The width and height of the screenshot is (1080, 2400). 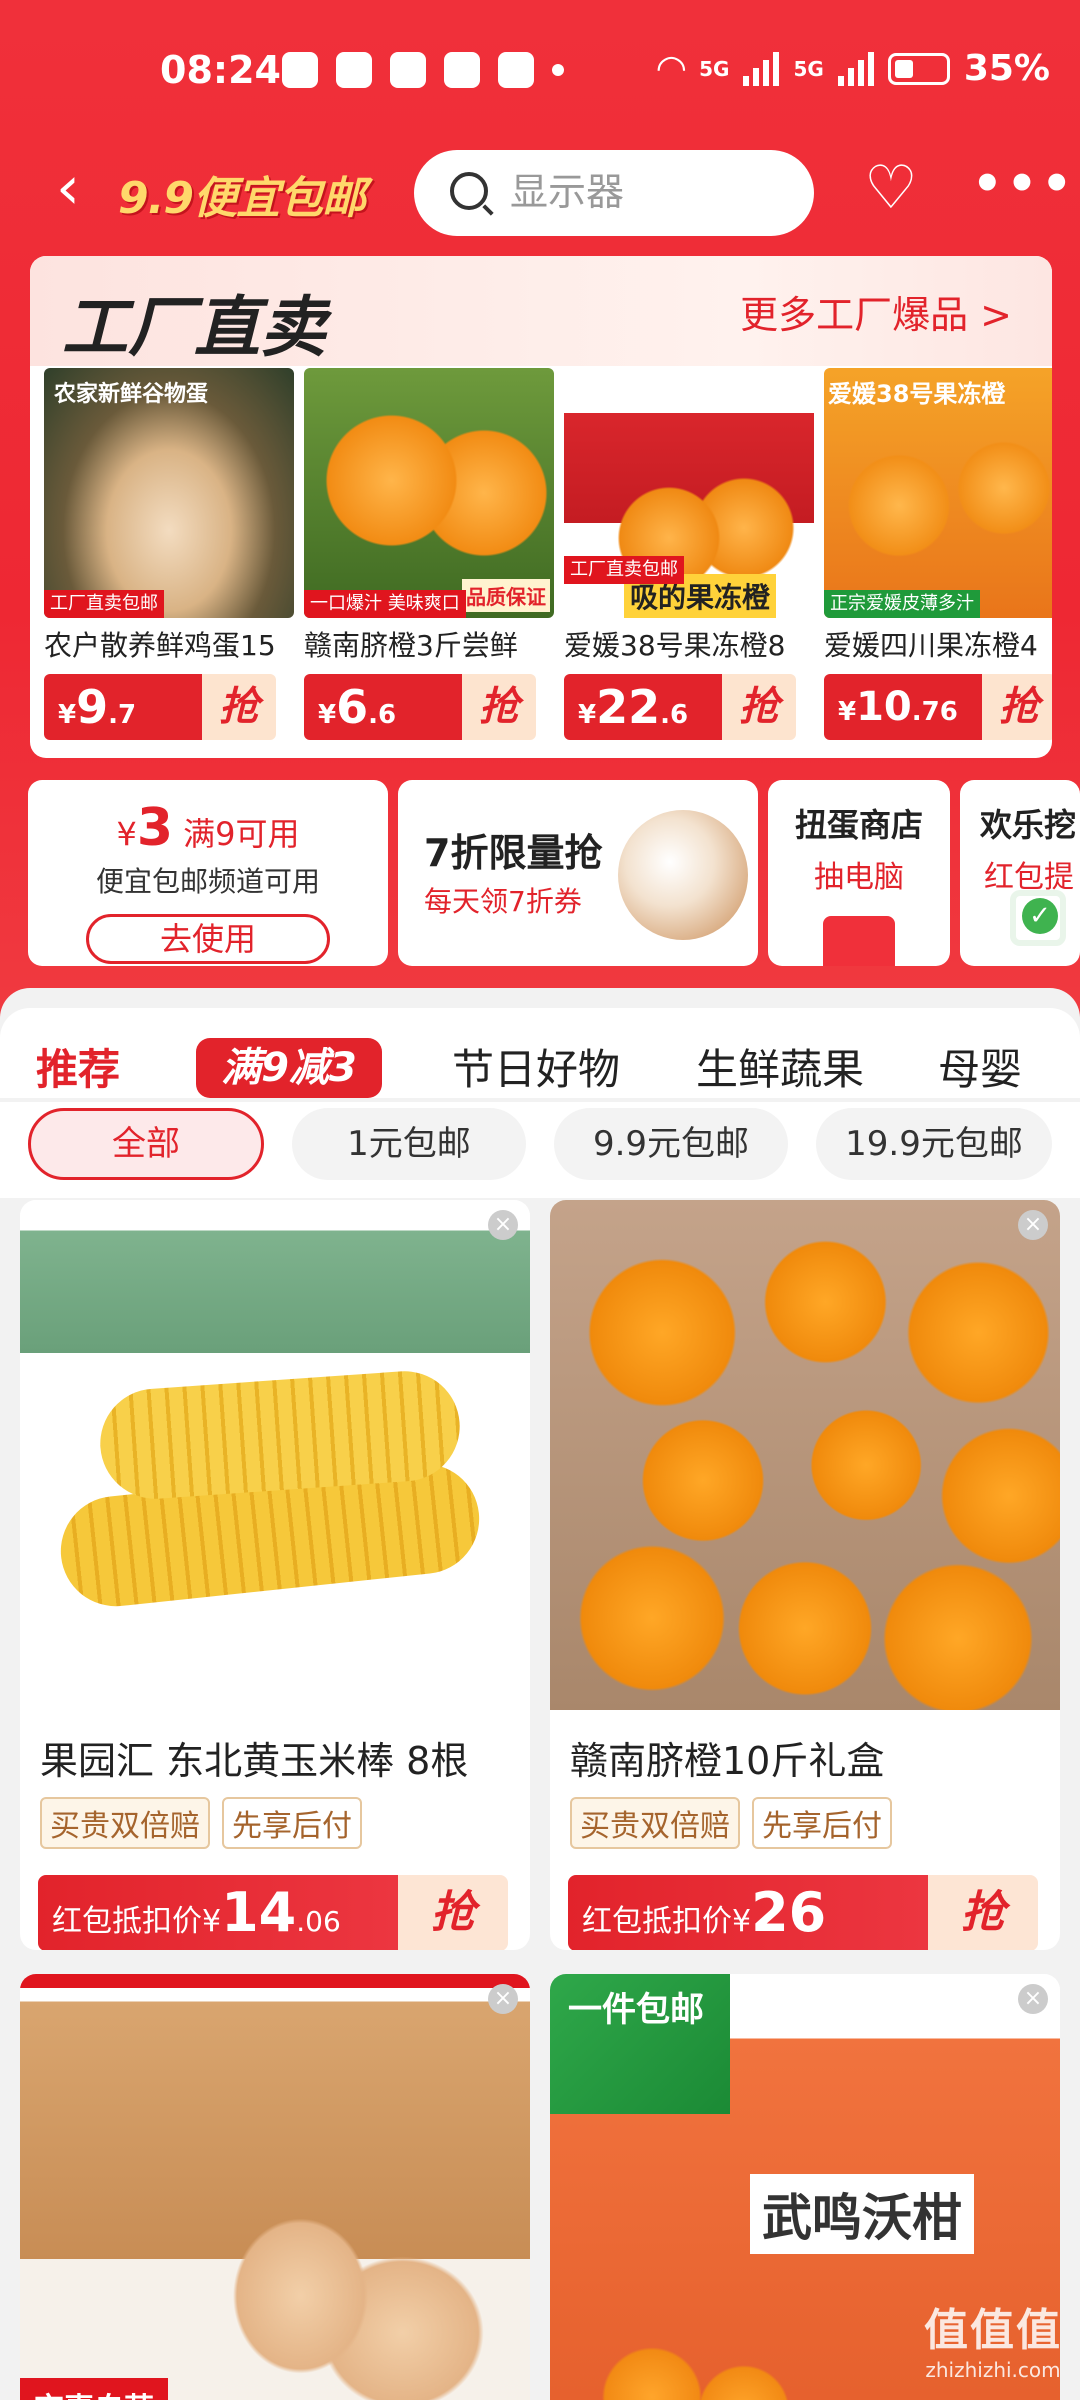 I want to click on buy-button: ¥9.7 抢, so click(x=160, y=707).